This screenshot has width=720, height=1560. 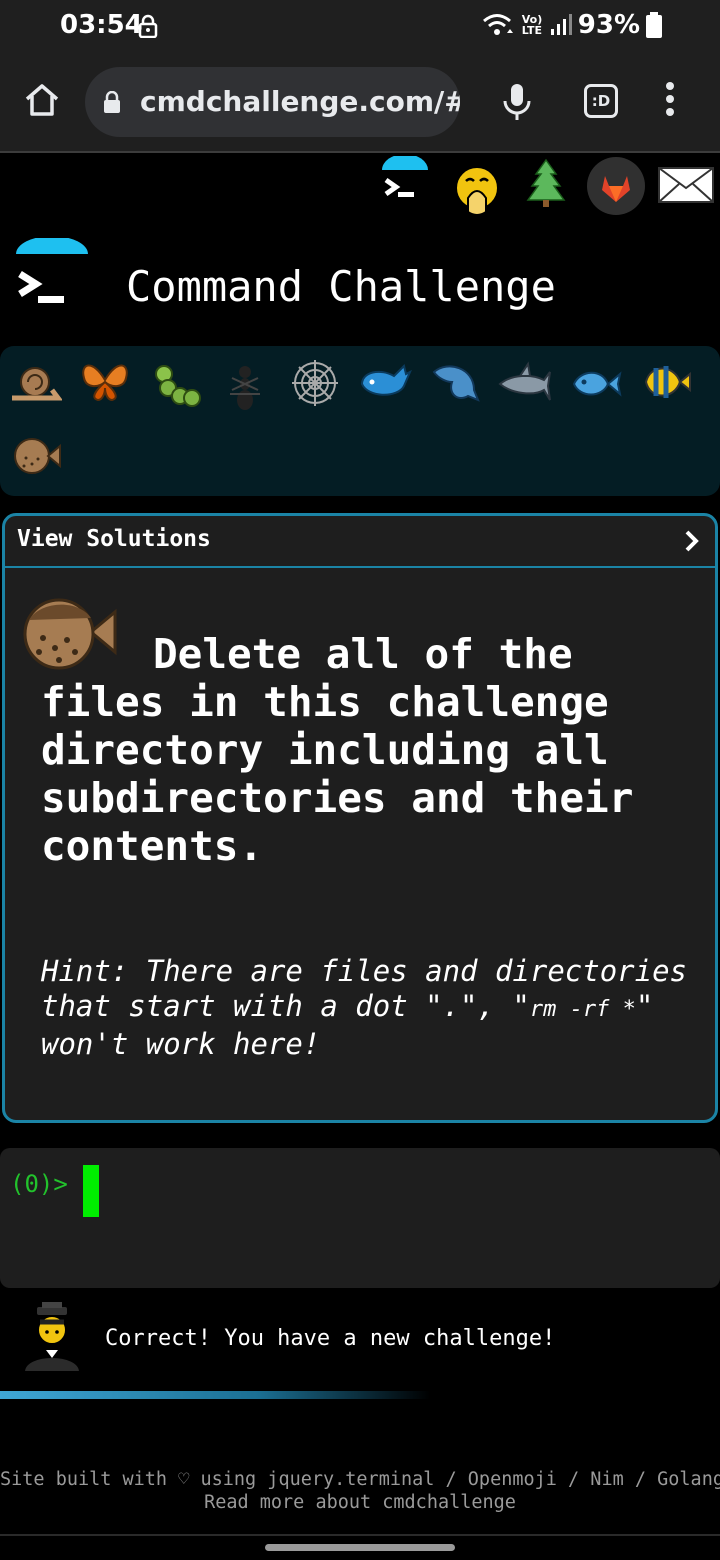 What do you see at coordinates (360, 1218) in the screenshot?
I see `terminal-input-area: (0)>` at bounding box center [360, 1218].